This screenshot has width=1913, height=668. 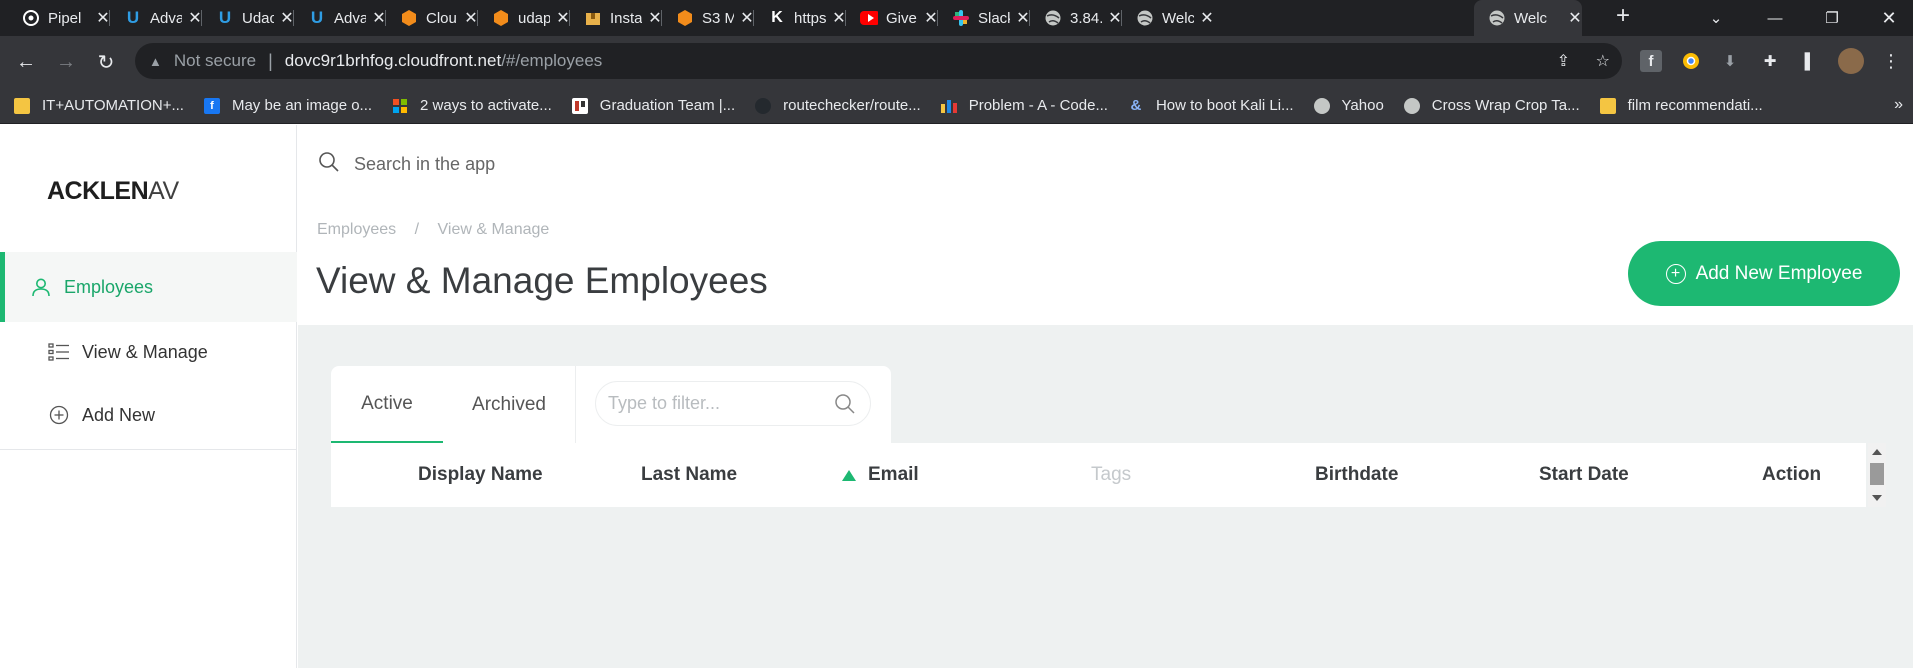 What do you see at coordinates (893, 18) in the screenshot?
I see `browser-tab: Give ✕` at bounding box center [893, 18].